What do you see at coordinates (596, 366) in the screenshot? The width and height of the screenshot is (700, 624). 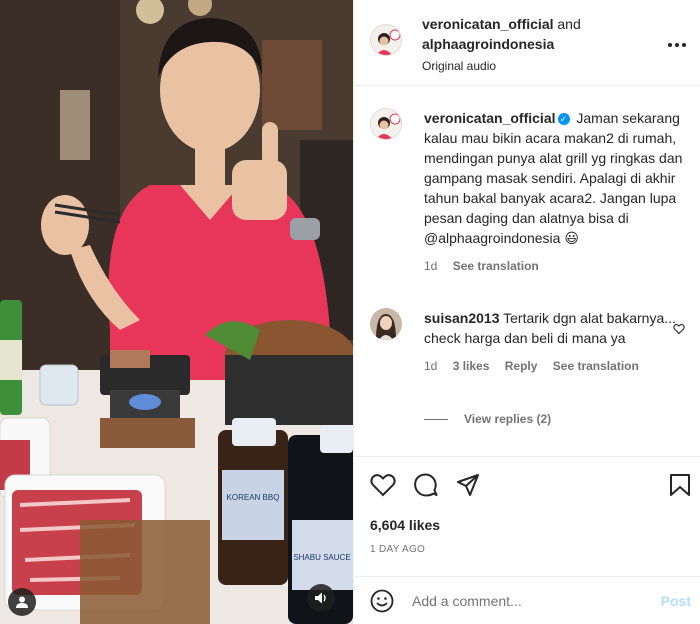 I see `comment-see-translation: See translation` at bounding box center [596, 366].